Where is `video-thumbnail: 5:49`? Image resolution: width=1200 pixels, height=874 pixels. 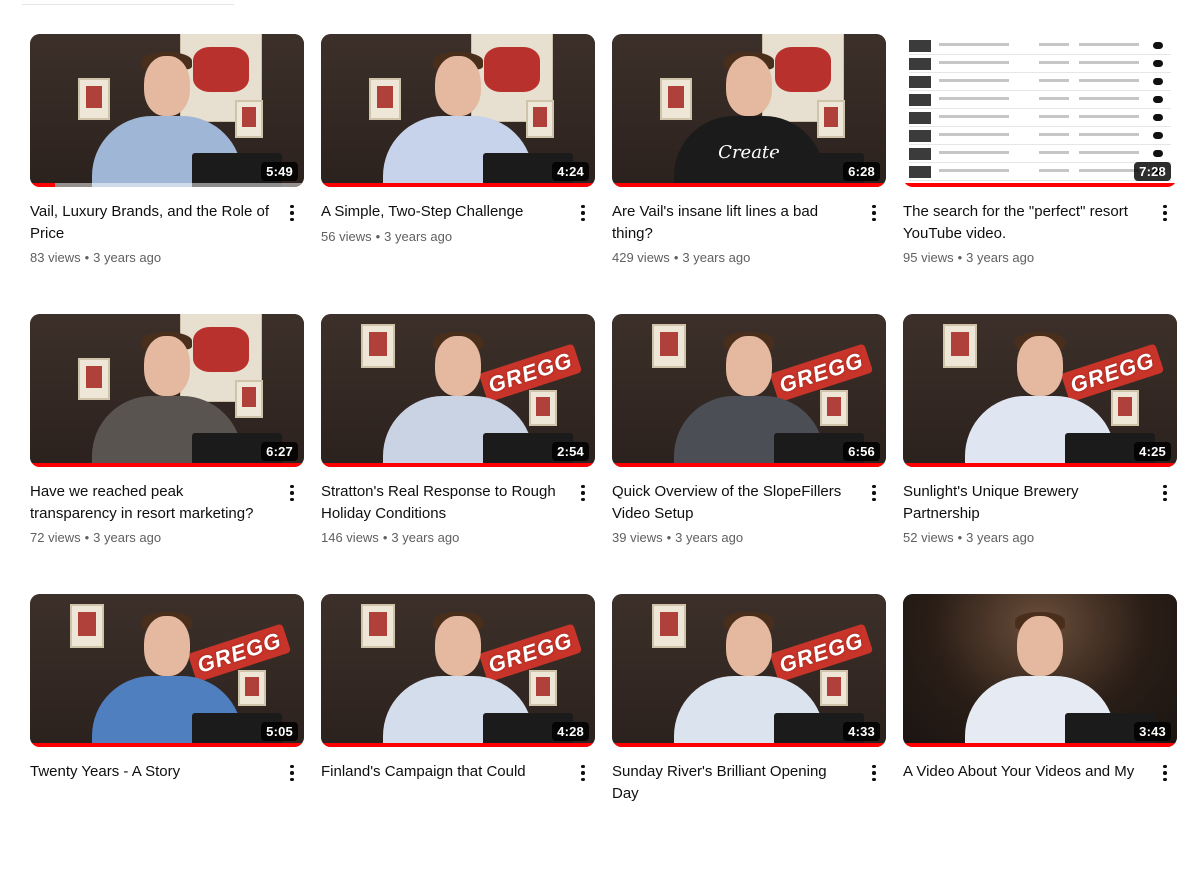 video-thumbnail: 5:49 is located at coordinates (167, 110).